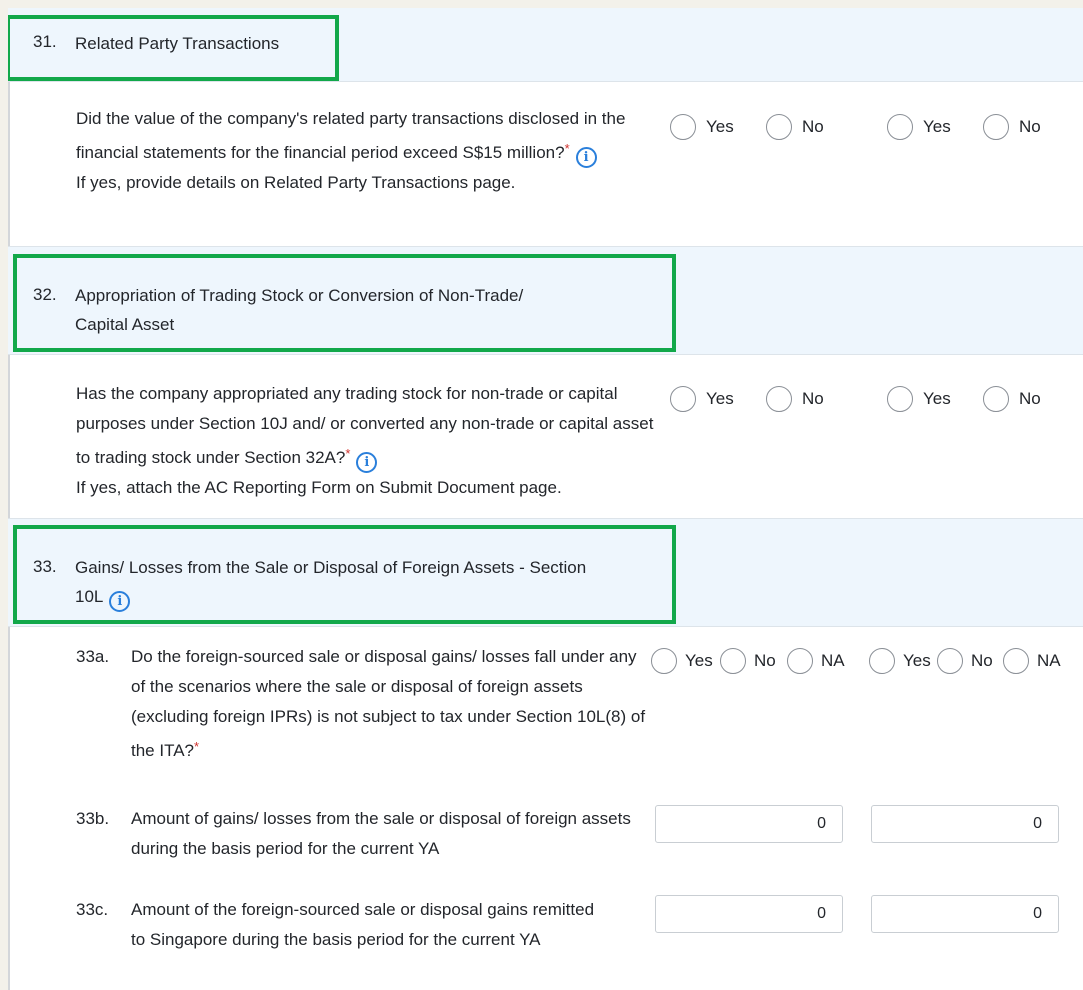 The image size is (1083, 990). Describe the element at coordinates (92, 909) in the screenshot. I see `sub-number: 33c.` at that location.